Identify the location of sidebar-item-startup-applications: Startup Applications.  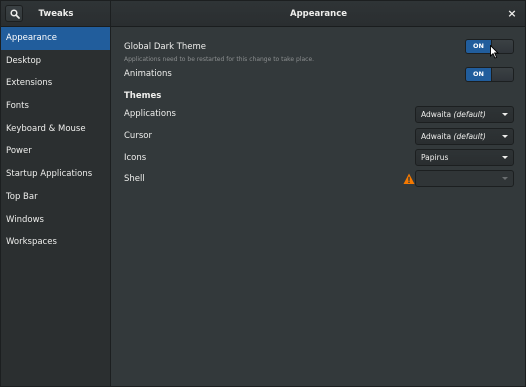
(55, 174).